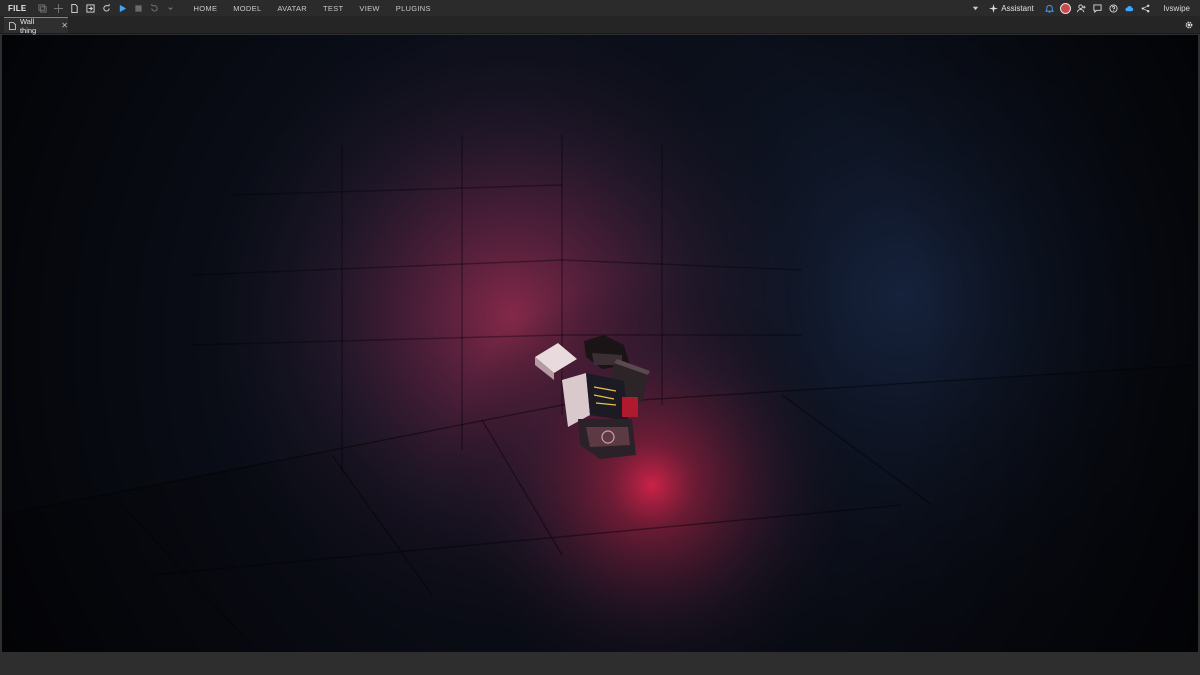 This screenshot has width=1200, height=675. Describe the element at coordinates (90, 8) in the screenshot. I see `import-icon` at that location.